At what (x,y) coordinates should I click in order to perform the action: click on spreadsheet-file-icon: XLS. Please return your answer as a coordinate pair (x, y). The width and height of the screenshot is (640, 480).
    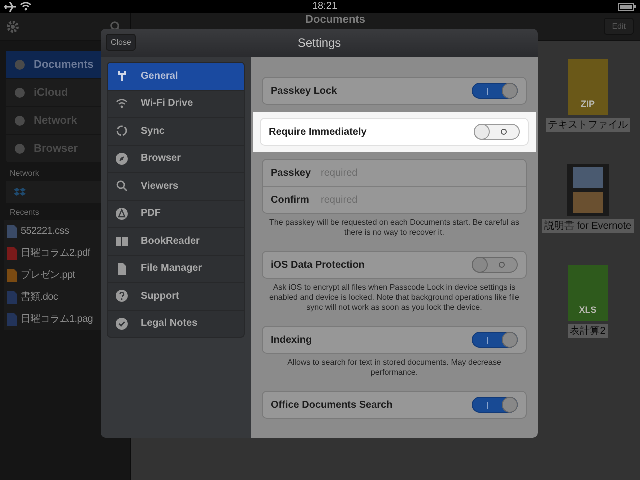
    Looking at the image, I should click on (588, 293).